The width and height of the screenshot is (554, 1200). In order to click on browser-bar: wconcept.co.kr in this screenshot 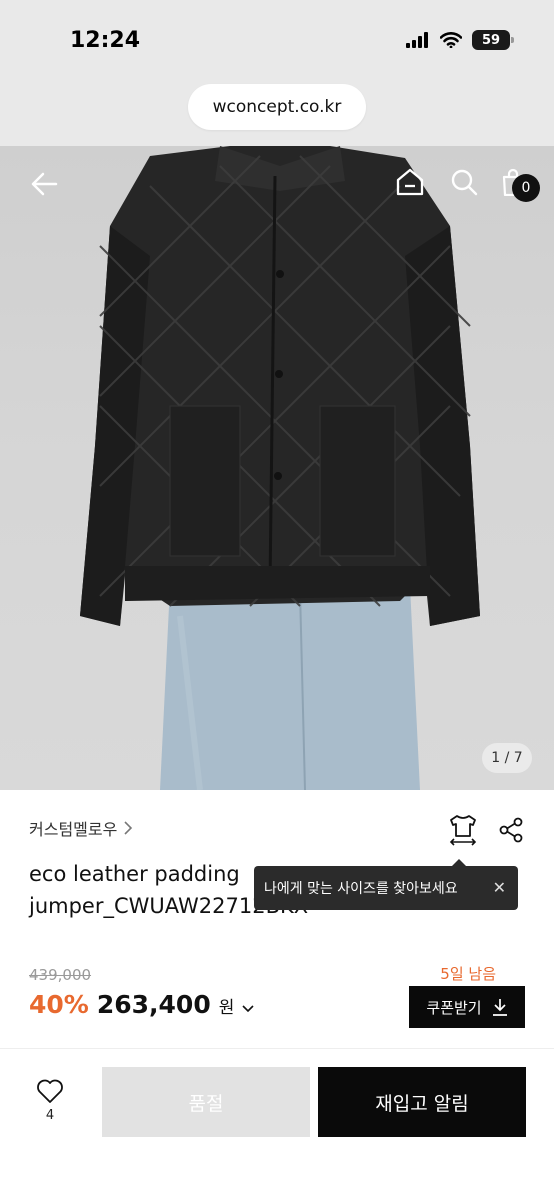, I will do `click(277, 113)`.